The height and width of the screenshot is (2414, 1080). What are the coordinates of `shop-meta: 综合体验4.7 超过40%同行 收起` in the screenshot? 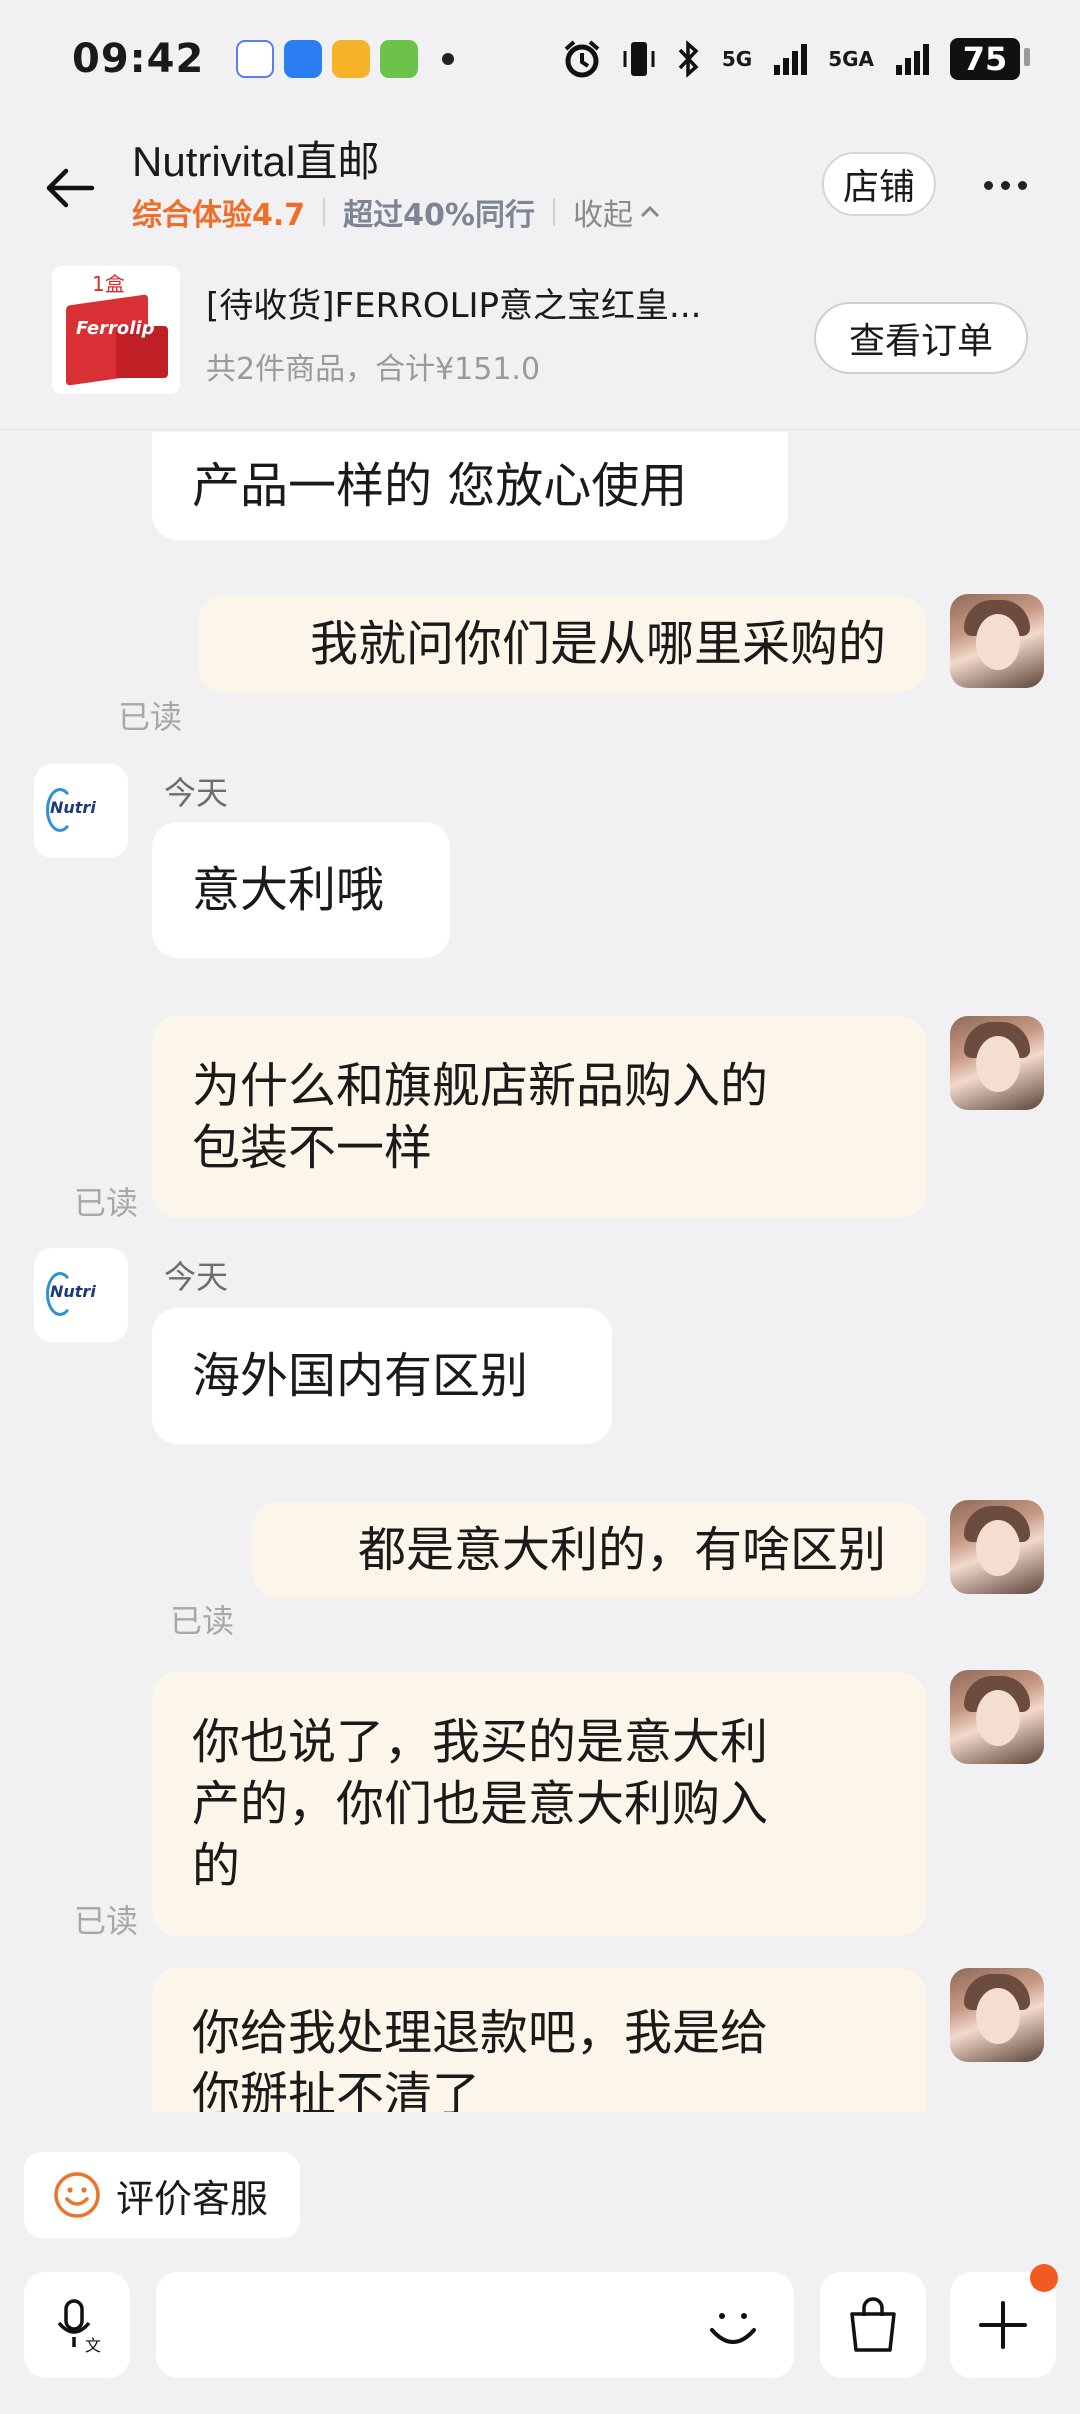 It's located at (396, 212).